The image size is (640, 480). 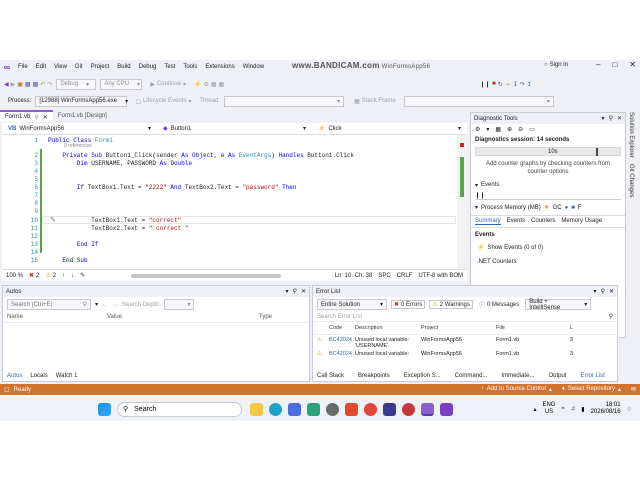 I want to click on media-icon, so click(x=389, y=409).